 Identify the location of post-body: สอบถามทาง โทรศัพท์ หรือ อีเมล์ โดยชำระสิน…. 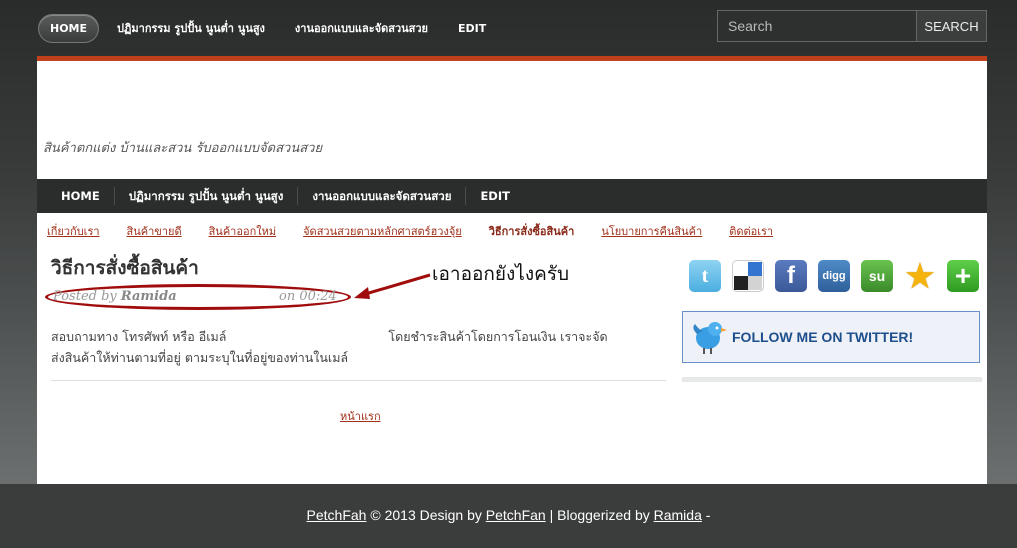
(356, 347).